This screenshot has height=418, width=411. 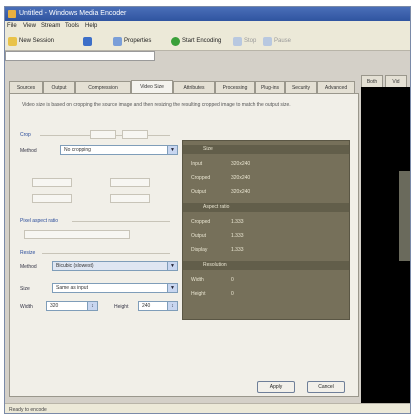 I want to click on new-session-button: New Session, so click(x=31, y=41).